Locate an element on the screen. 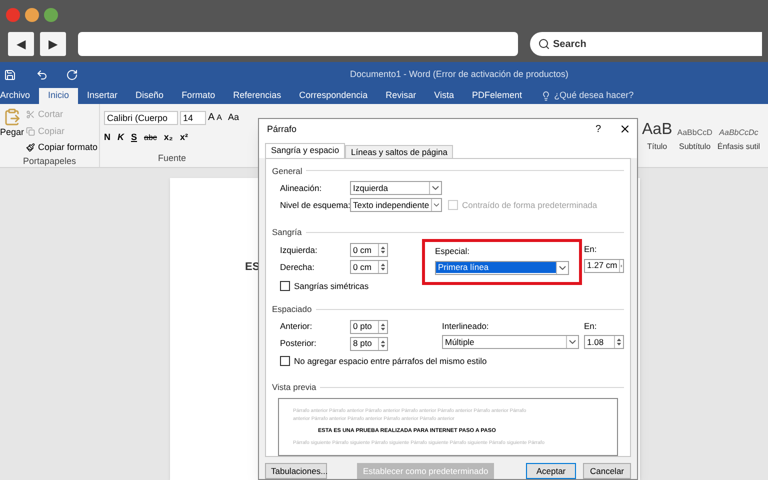 Image resolution: width=768 pixels, height=480 pixels. change-case-button: Aa is located at coordinates (234, 117).